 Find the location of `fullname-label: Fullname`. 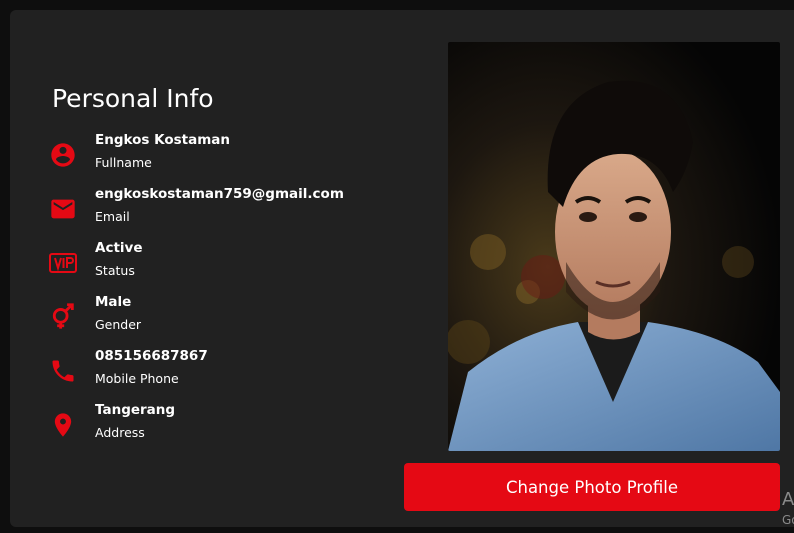

fullname-label: Fullname is located at coordinates (123, 162).